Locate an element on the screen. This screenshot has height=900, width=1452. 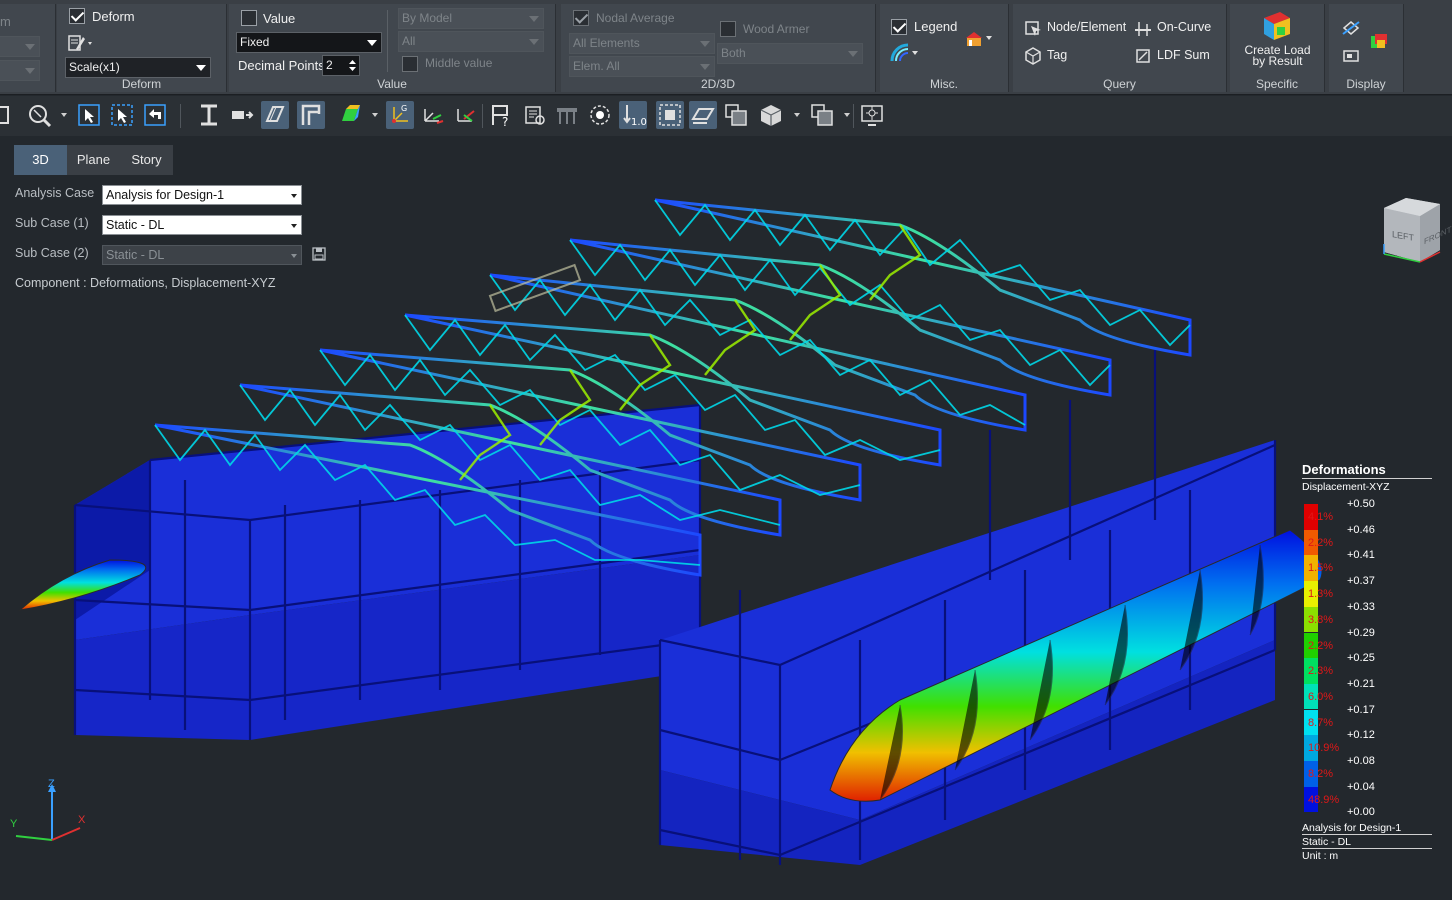
contour-style-icon is located at coordinates (906, 53).